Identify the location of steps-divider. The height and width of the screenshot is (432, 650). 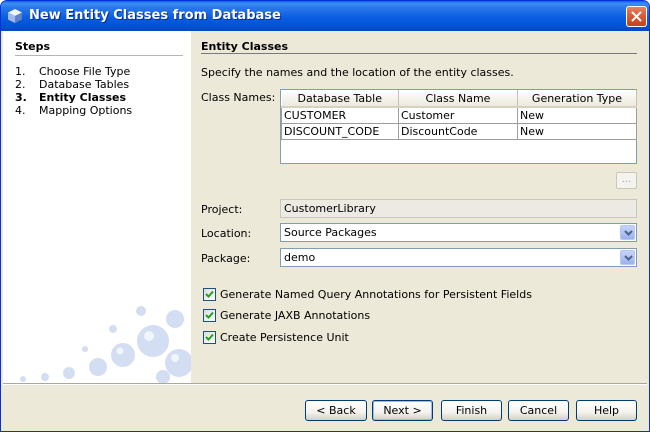
(99, 55).